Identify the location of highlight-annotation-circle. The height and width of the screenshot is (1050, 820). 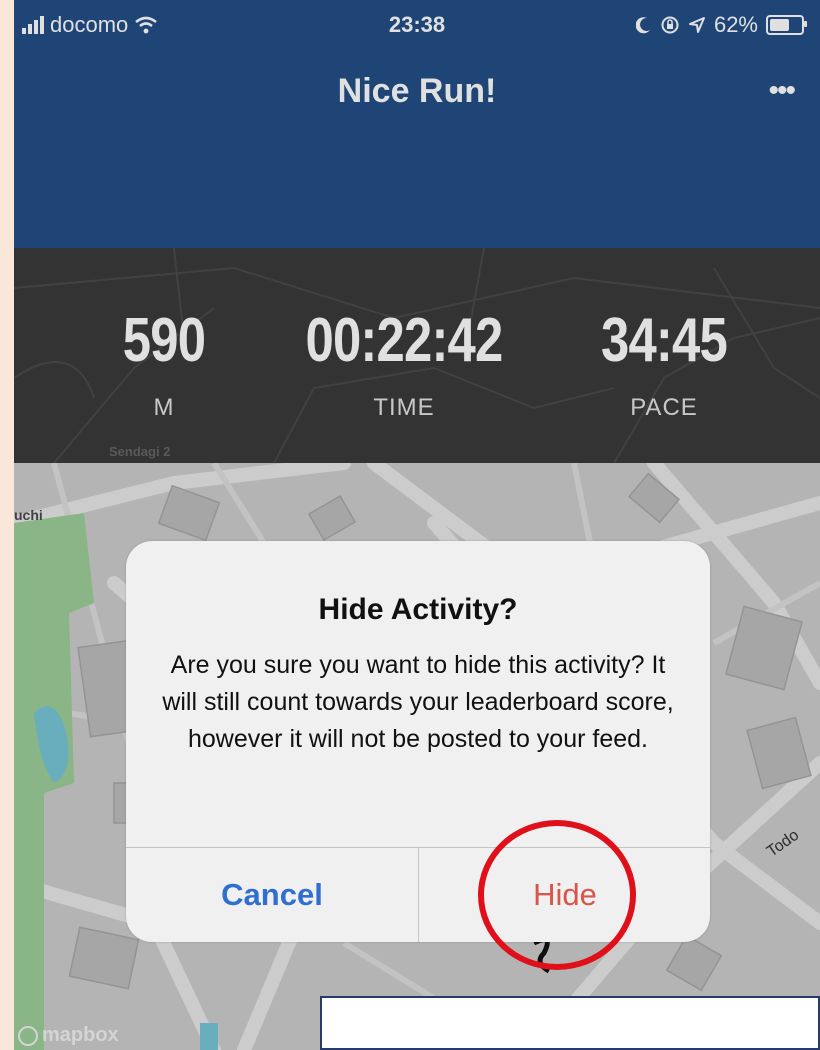
(557, 895).